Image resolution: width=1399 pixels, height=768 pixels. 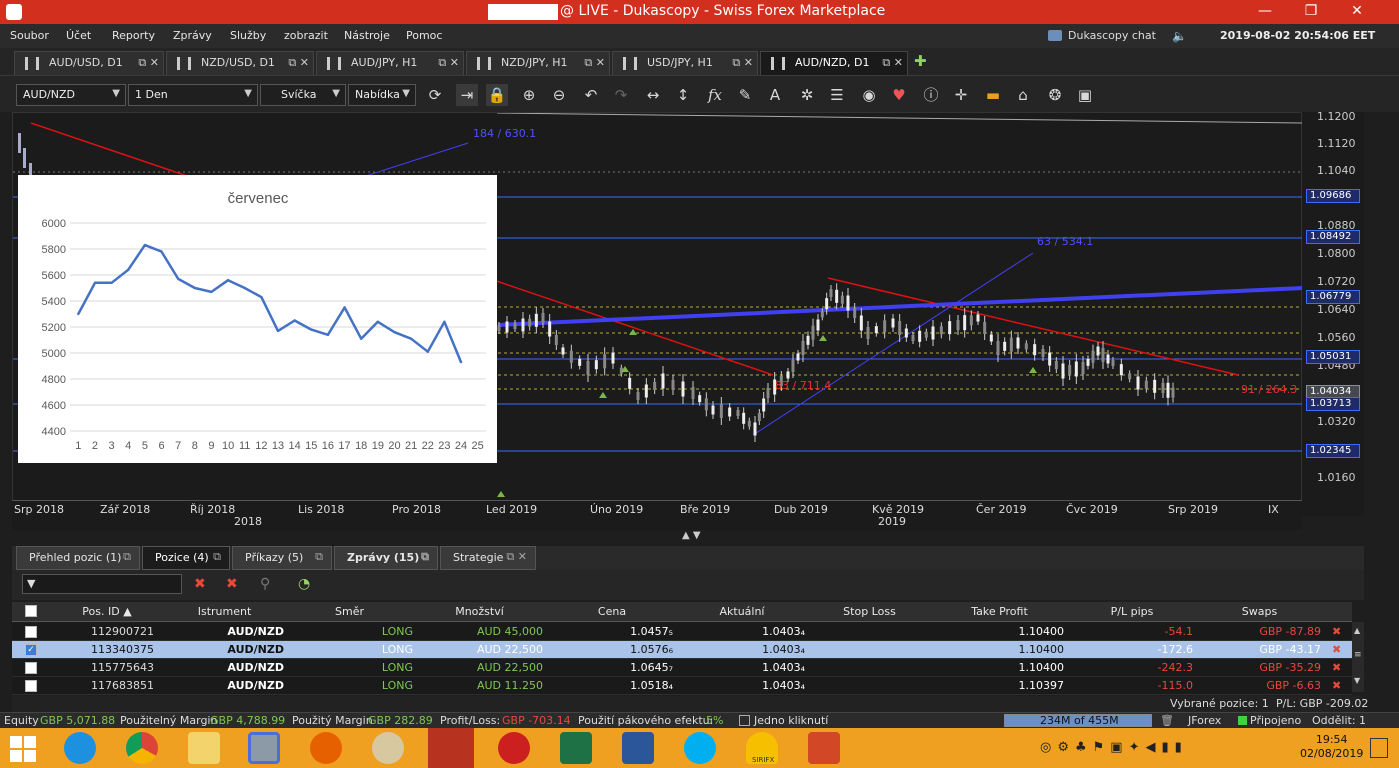 I want to click on menu-reporty: Reporty, so click(x=133, y=35).